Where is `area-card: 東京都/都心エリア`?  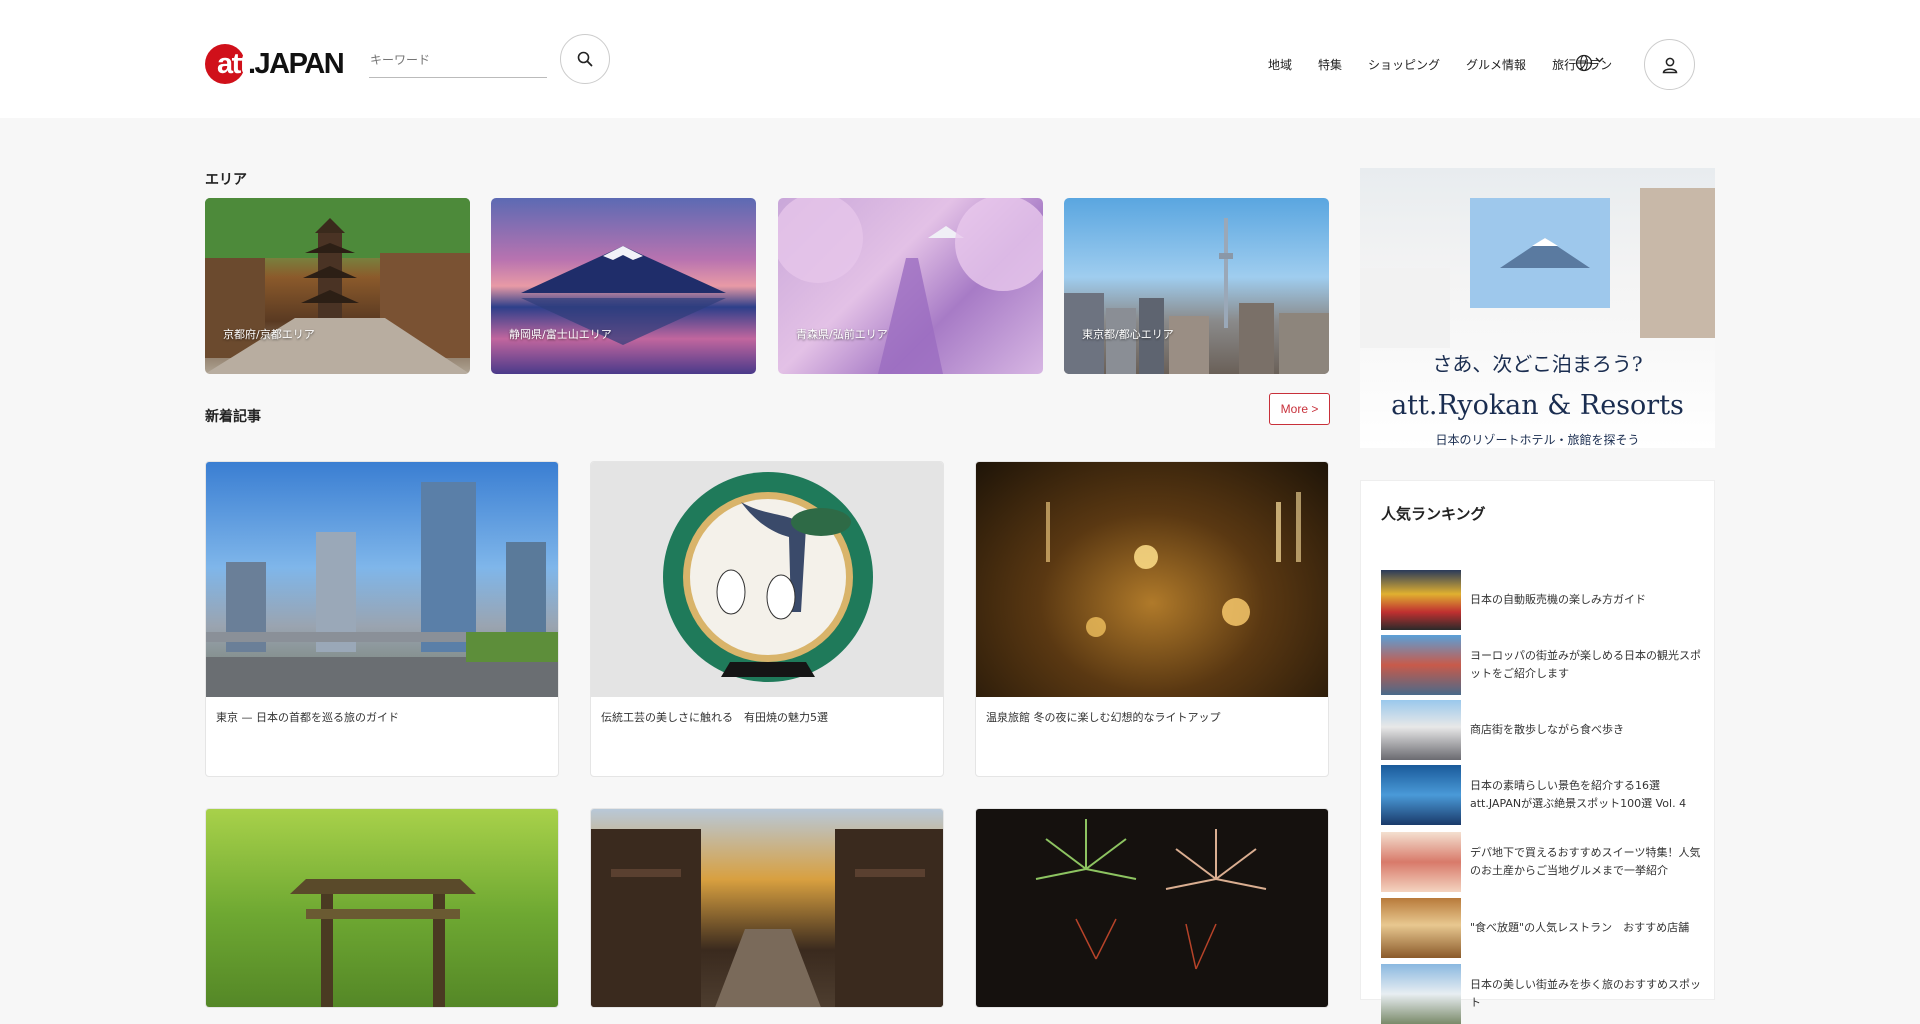
area-card: 東京都/都心エリア is located at coordinates (1196, 286).